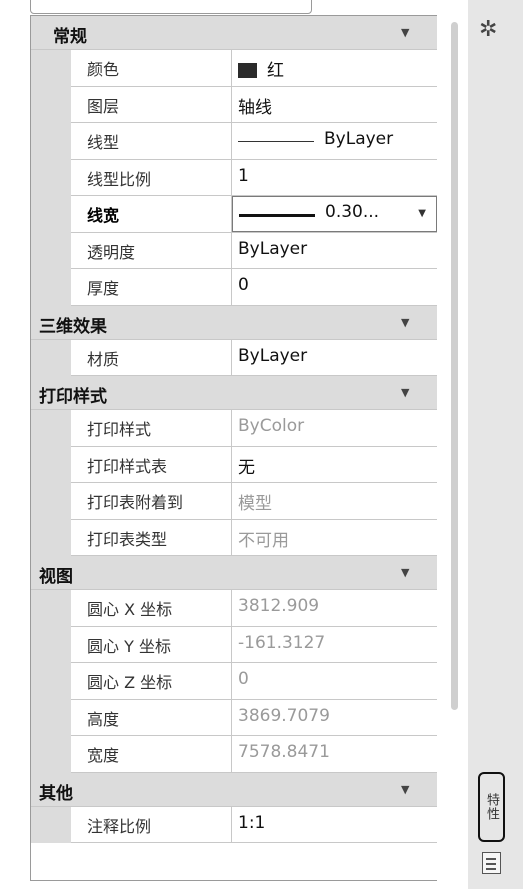 Image resolution: width=523 pixels, height=889 pixels. Describe the element at coordinates (151, 824) in the screenshot. I see `property-name: 注释比例` at that location.